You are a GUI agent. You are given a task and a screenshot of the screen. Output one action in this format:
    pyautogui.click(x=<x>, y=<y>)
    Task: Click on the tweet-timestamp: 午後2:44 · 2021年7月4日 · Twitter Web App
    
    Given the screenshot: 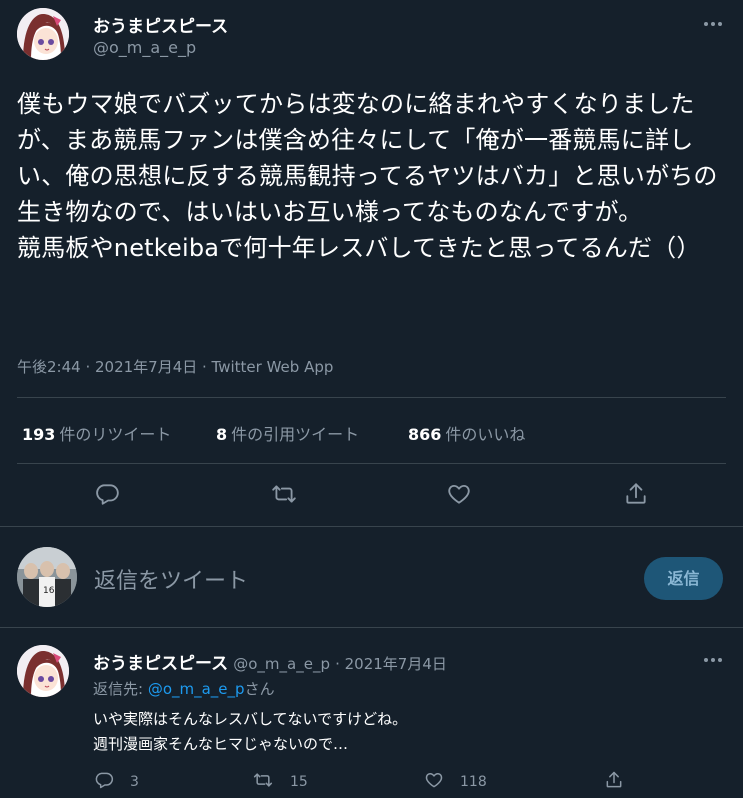 What is the action you would take?
    pyautogui.click(x=175, y=366)
    